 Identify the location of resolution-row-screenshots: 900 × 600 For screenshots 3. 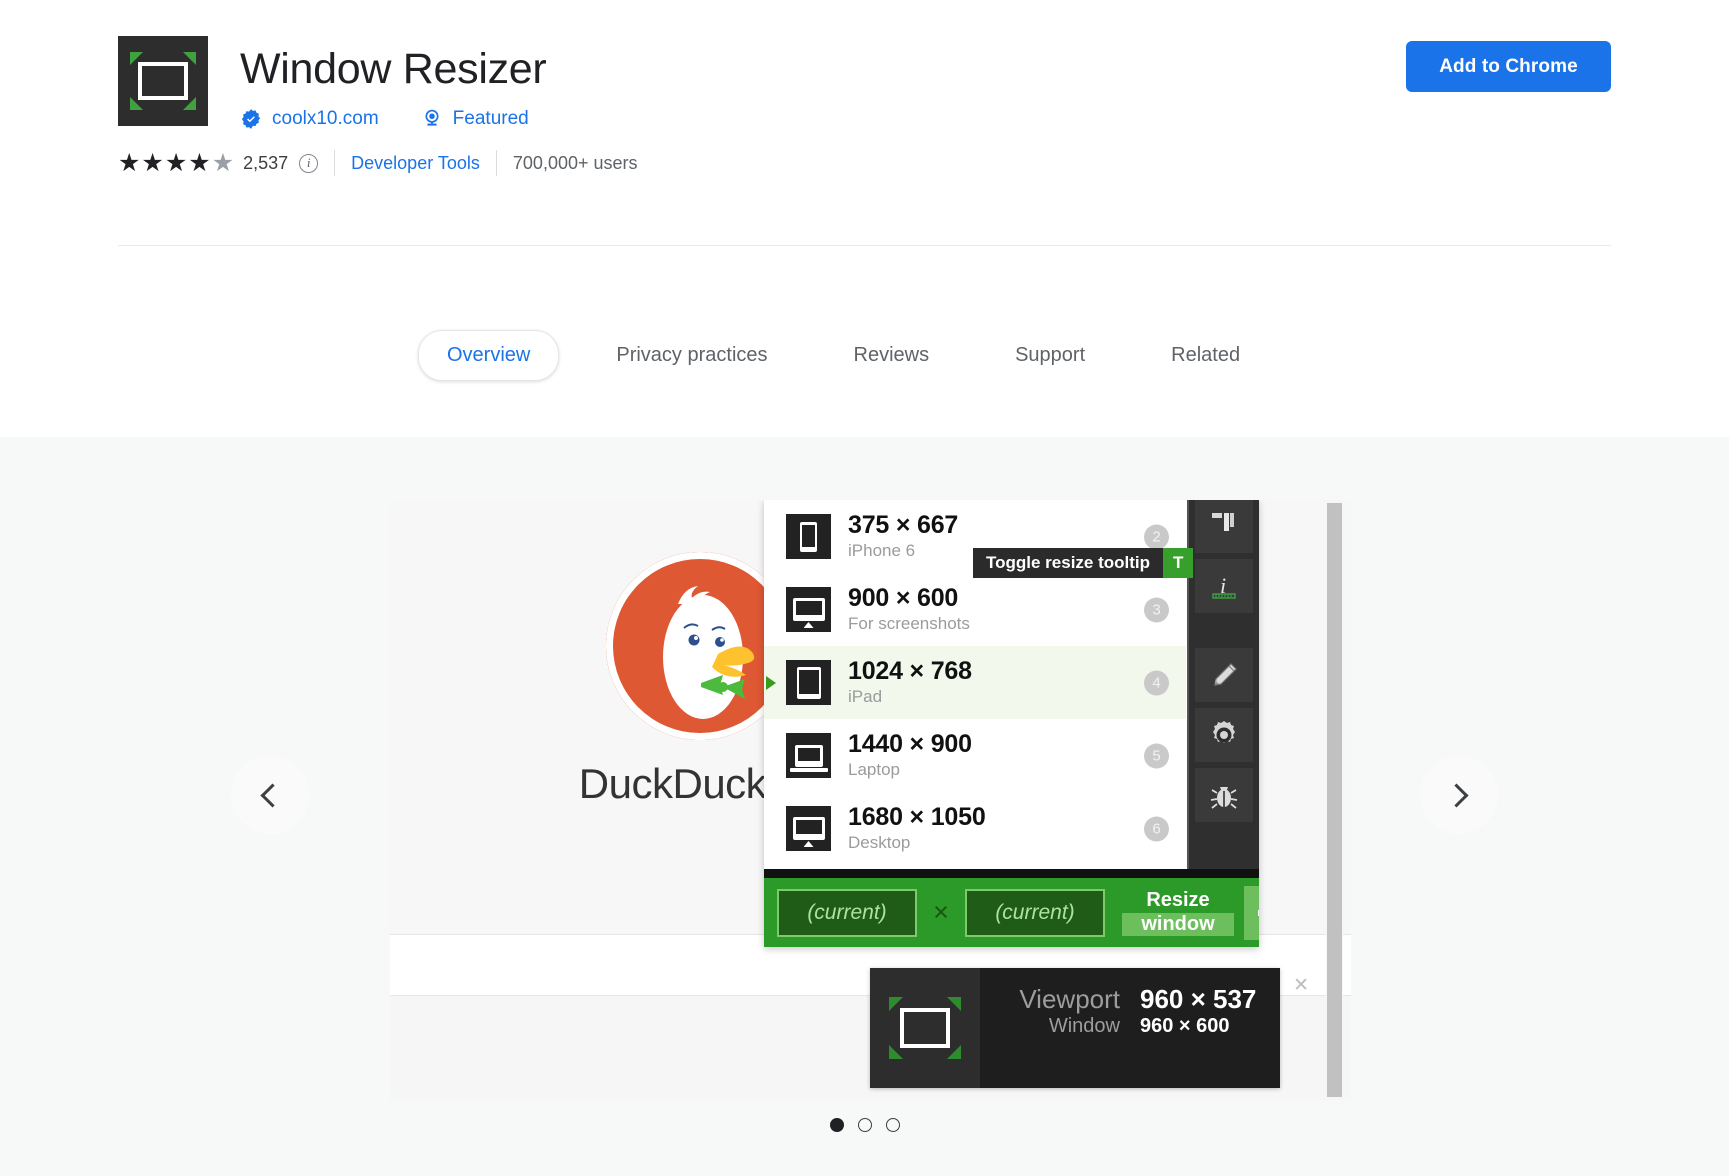
(975, 609).